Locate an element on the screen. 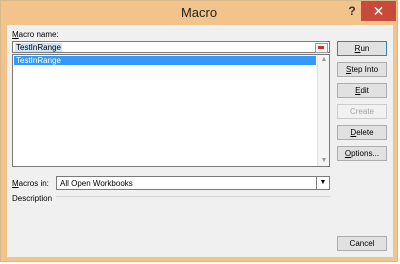 Image resolution: width=400 pixels, height=264 pixels. help-button: ? is located at coordinates (352, 11).